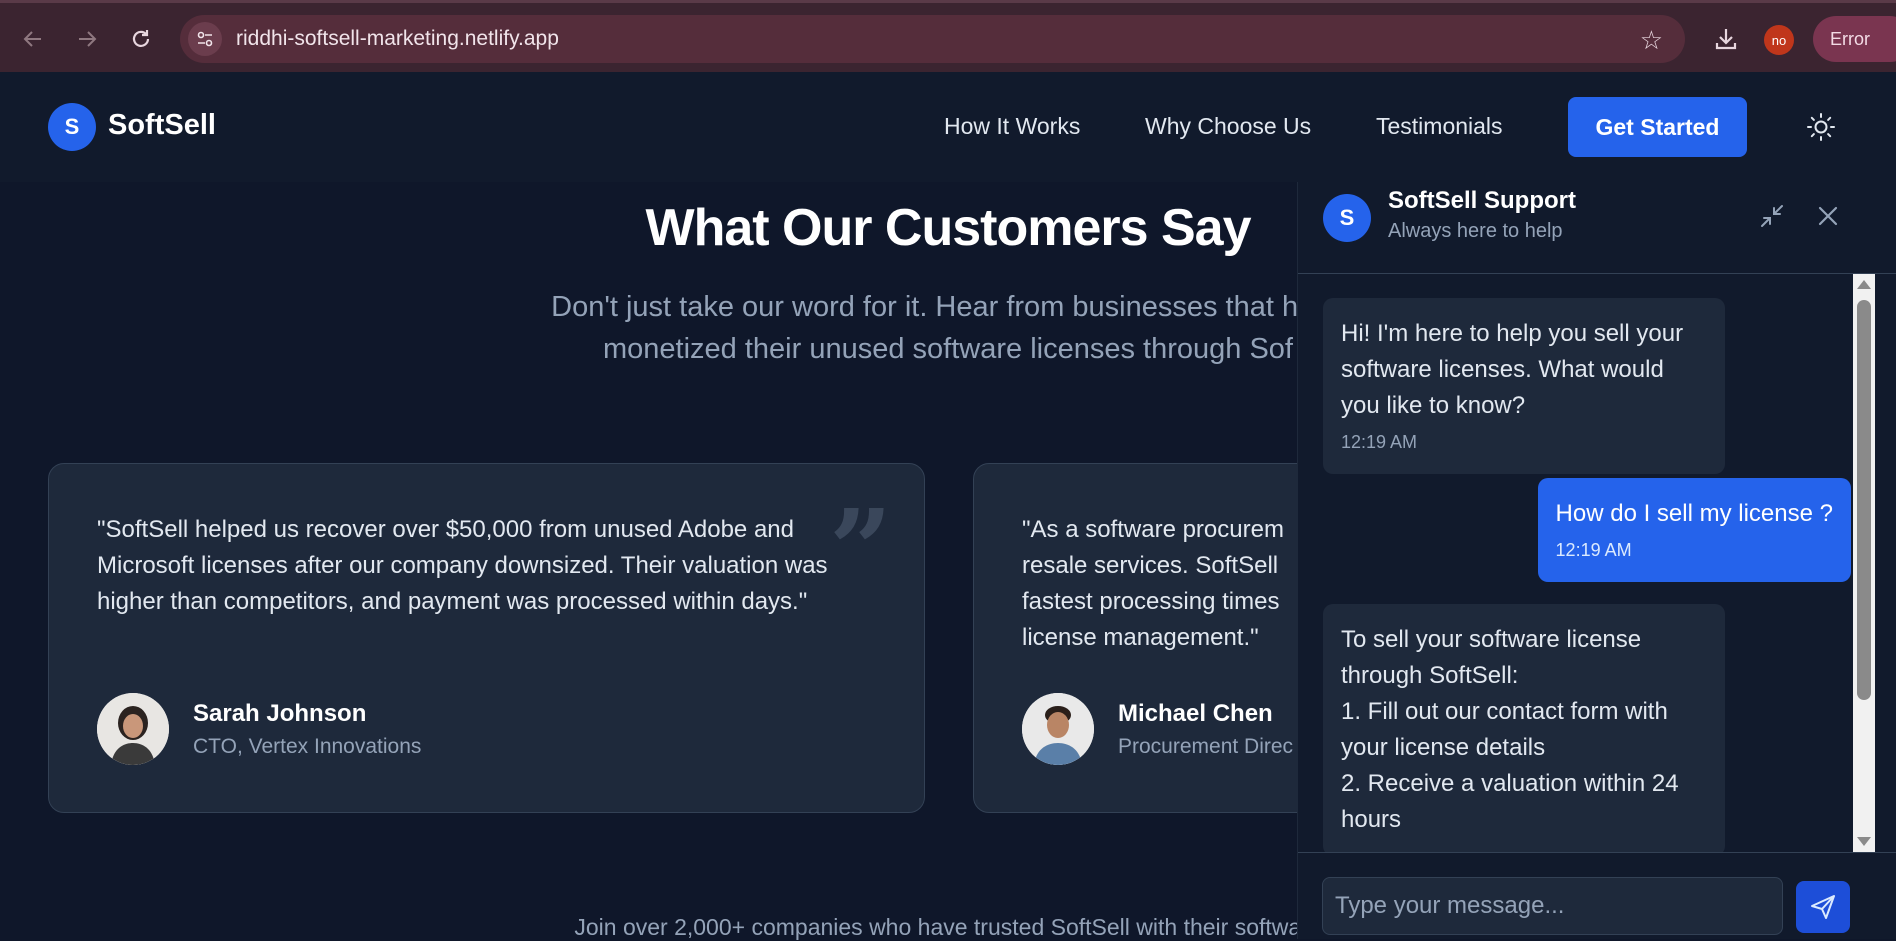 This screenshot has height=941, width=1896. I want to click on chat-header: S SoftSell Support Always here to help, so click(1597, 228).